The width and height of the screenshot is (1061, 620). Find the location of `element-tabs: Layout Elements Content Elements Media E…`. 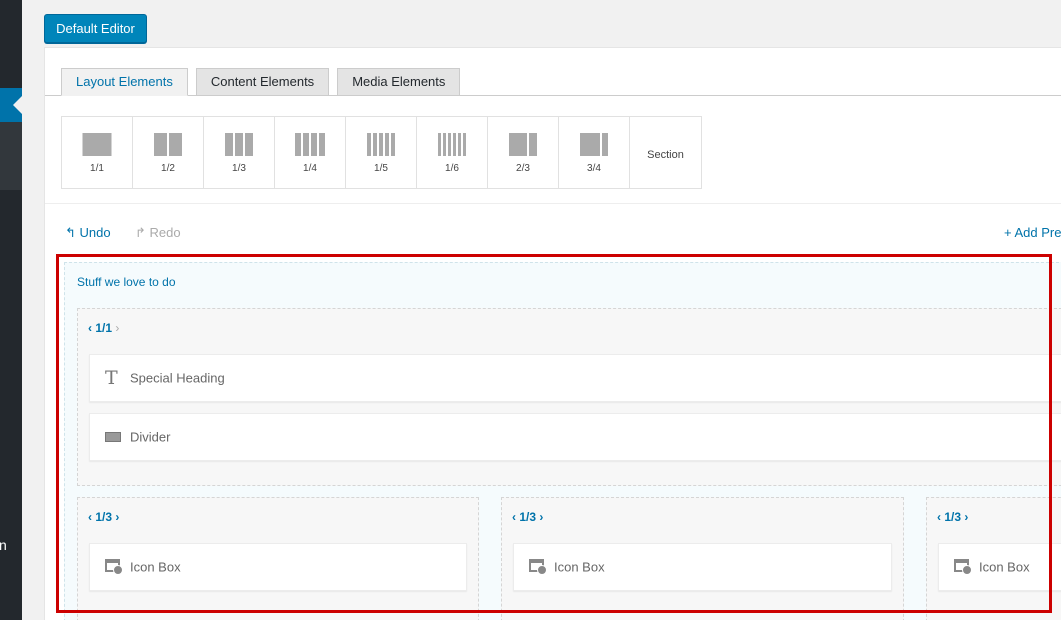

element-tabs: Layout Elements Content Elements Media E… is located at coordinates (264, 82).